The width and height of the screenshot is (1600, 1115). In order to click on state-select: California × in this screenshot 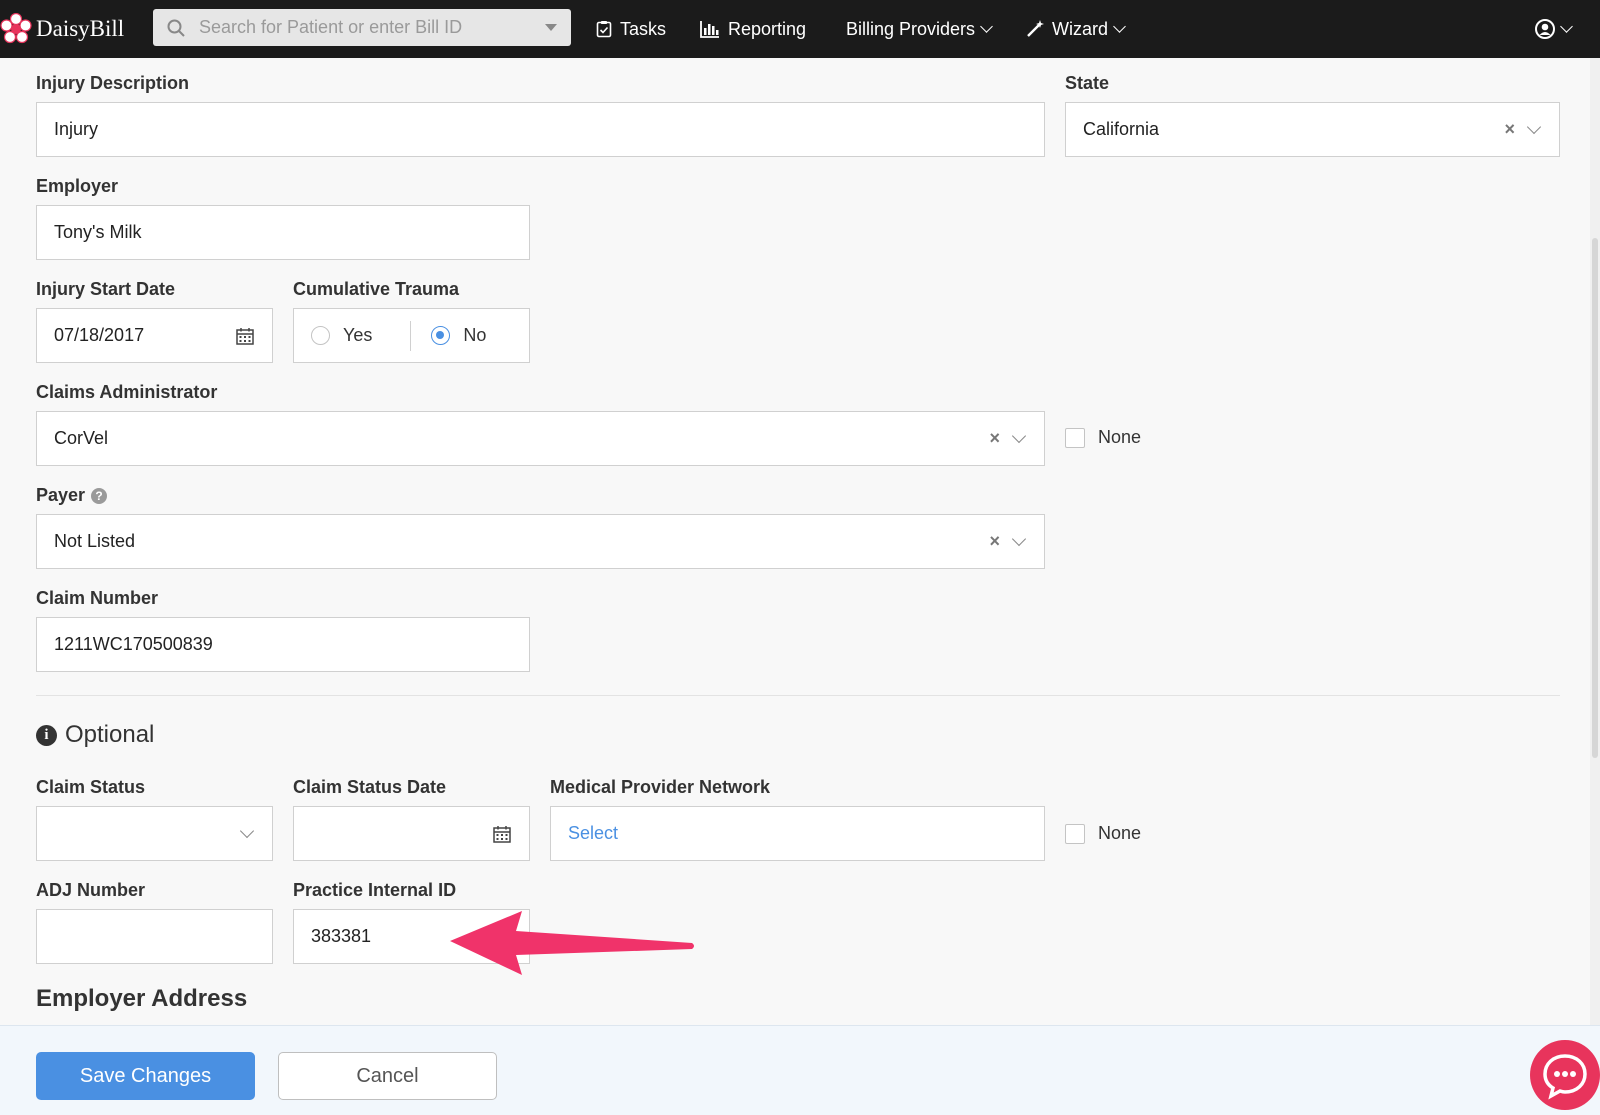, I will do `click(1312, 129)`.